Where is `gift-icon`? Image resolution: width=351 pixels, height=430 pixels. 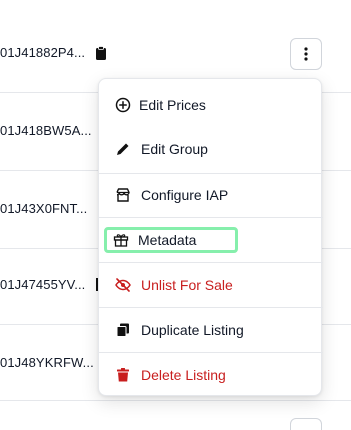
gift-icon is located at coordinates (121, 240).